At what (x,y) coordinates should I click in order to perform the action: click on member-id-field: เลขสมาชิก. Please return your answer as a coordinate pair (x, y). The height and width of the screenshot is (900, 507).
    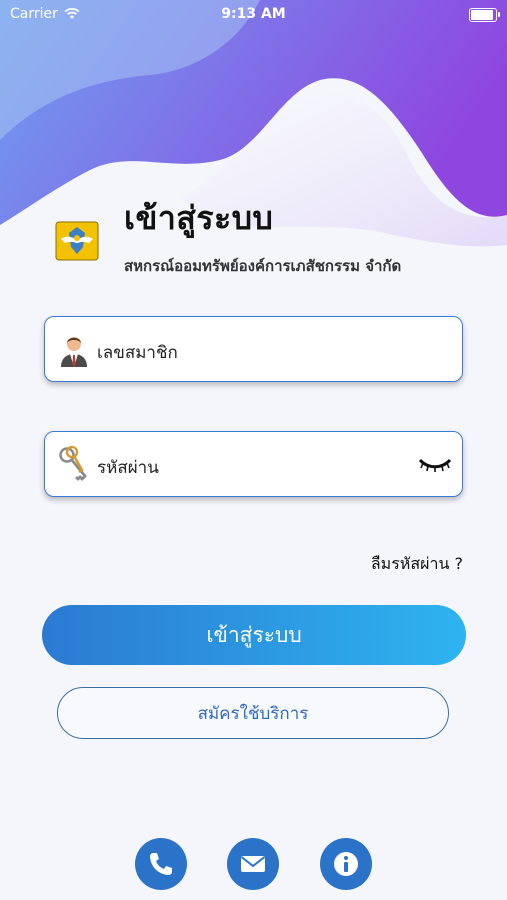
    Looking at the image, I should click on (253, 349).